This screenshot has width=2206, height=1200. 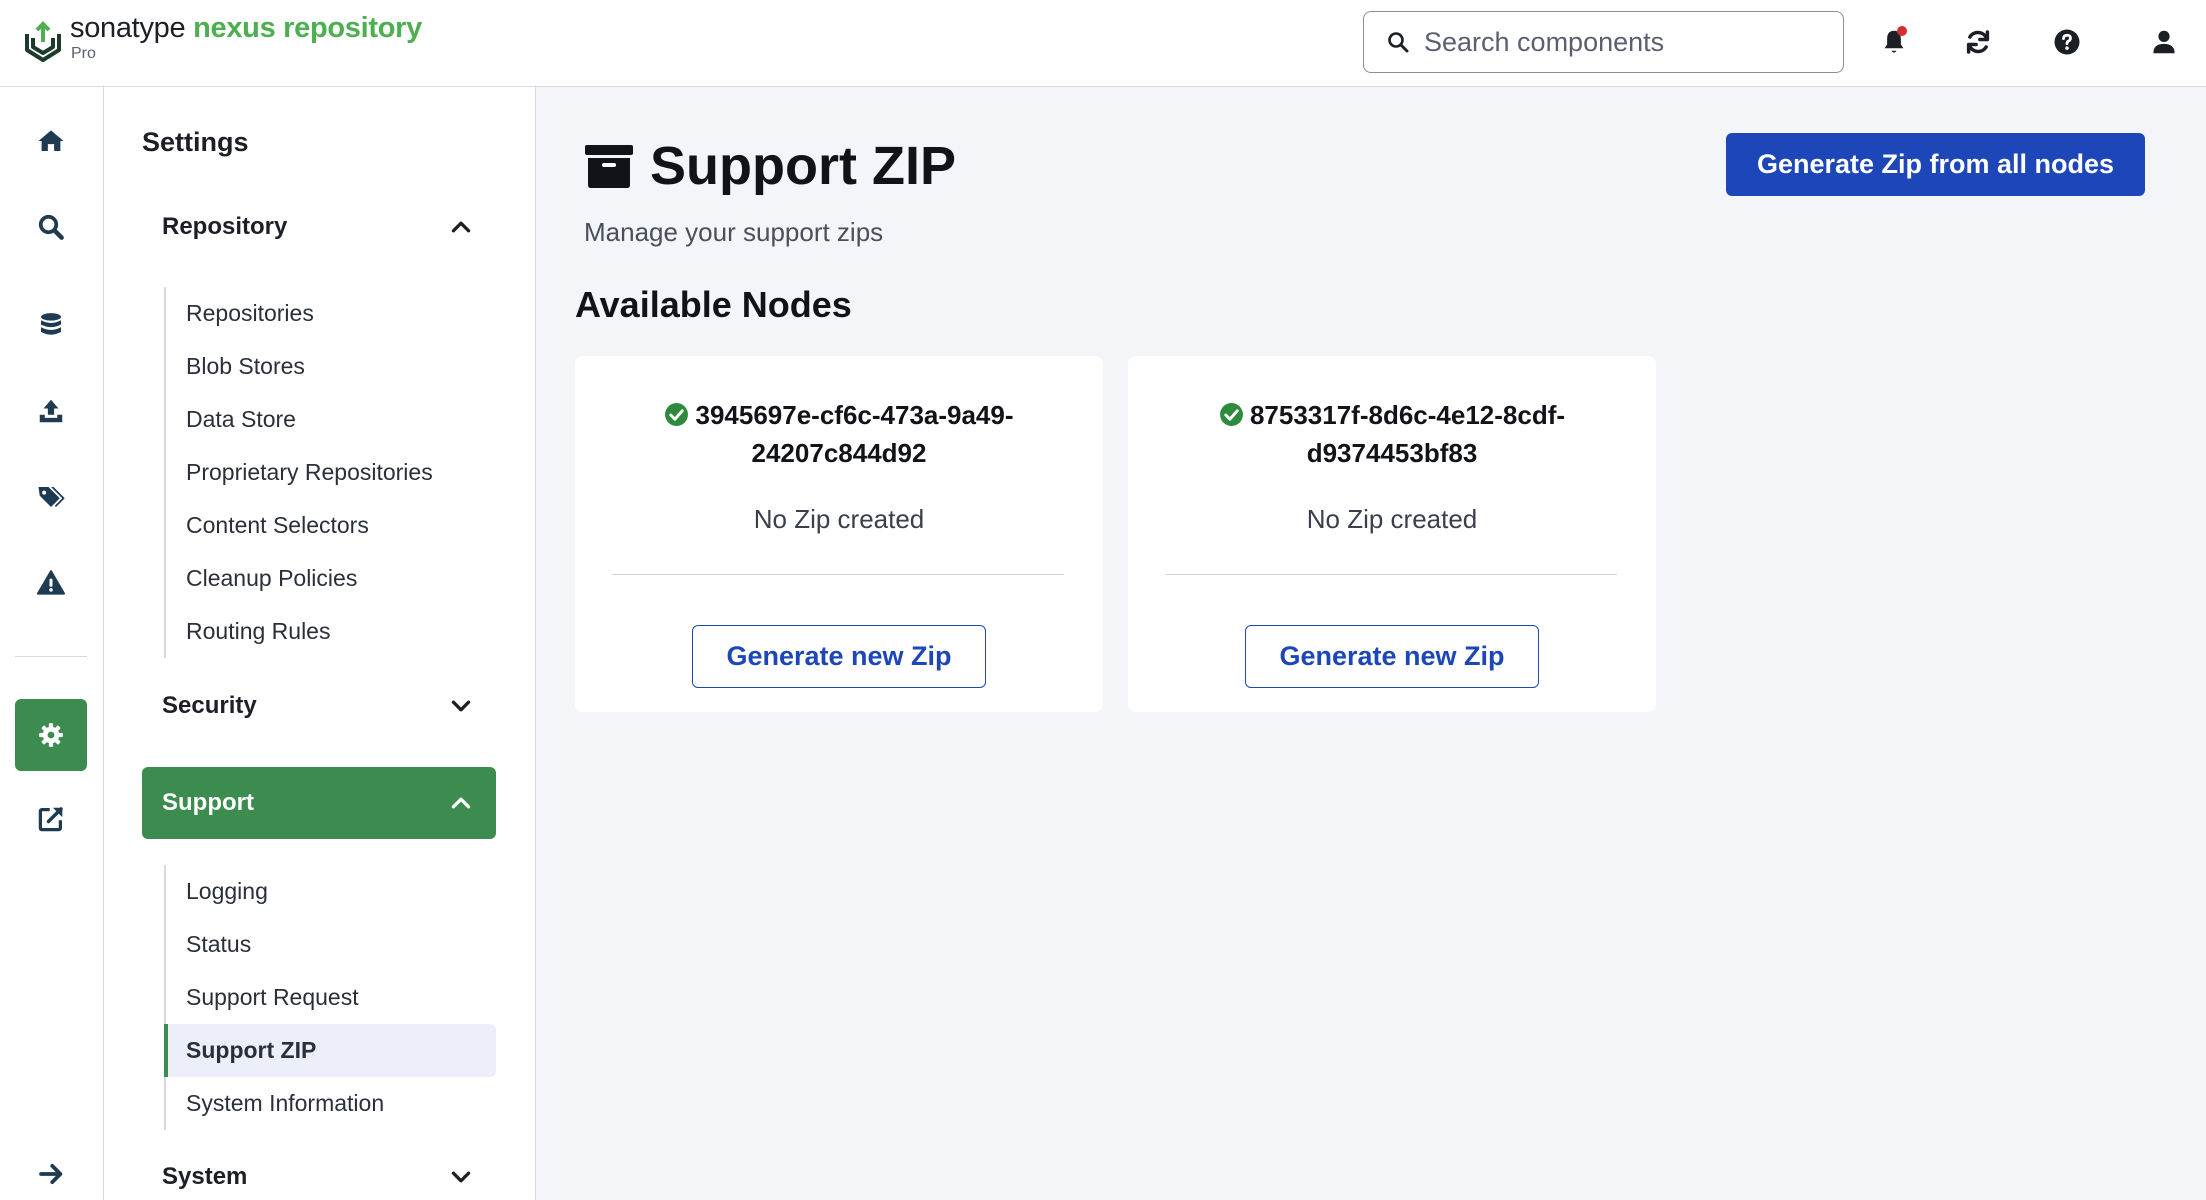 What do you see at coordinates (319, 227) in the screenshot?
I see `sidebar-group-repository: Repository` at bounding box center [319, 227].